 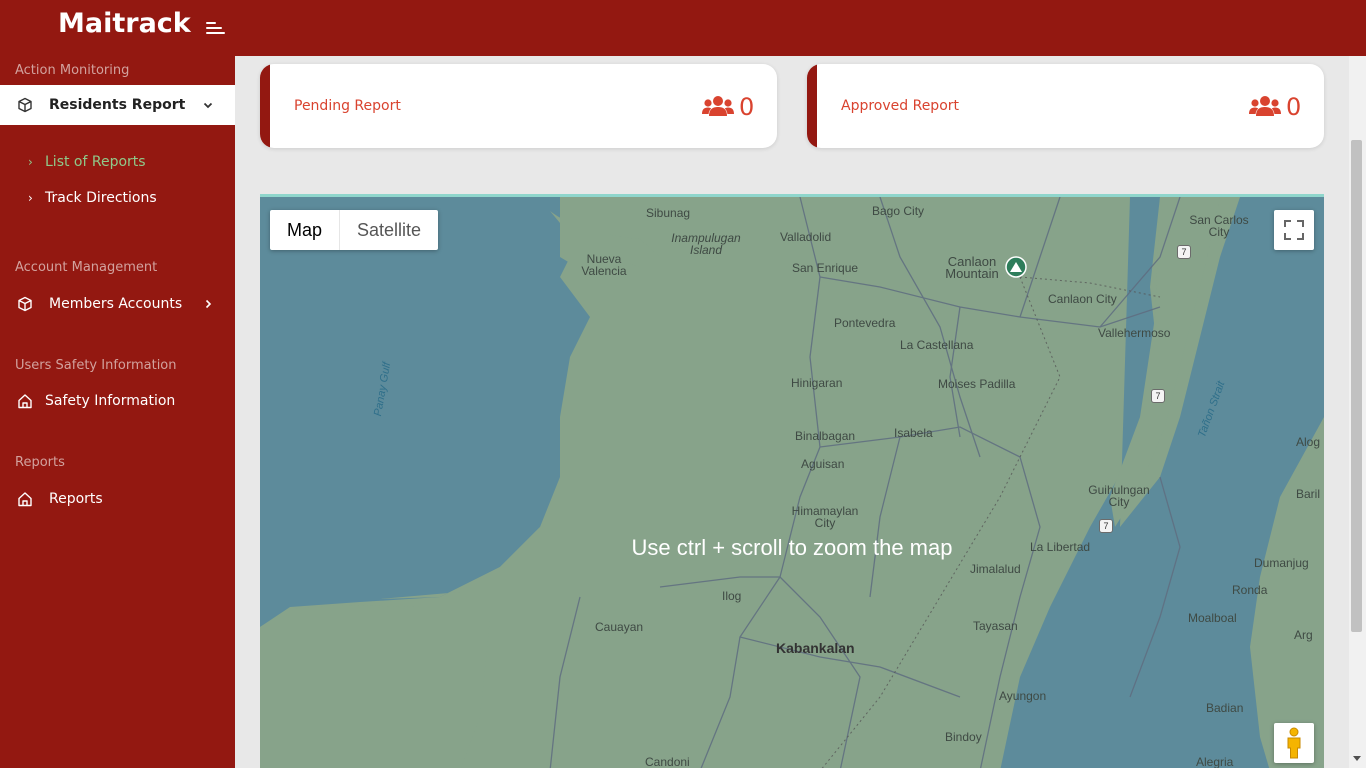 I want to click on map-place-label: Vallehermoso, so click(x=1134, y=333).